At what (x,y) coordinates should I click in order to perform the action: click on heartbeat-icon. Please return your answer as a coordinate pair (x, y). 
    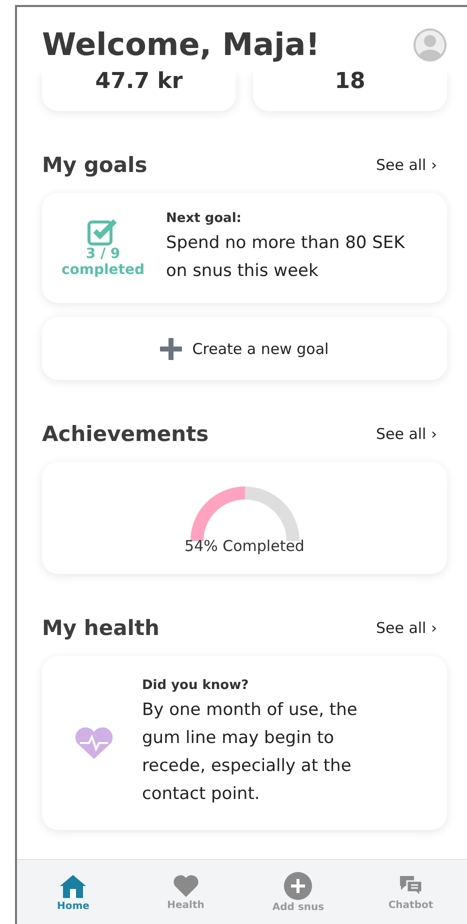
    Looking at the image, I should click on (94, 743).